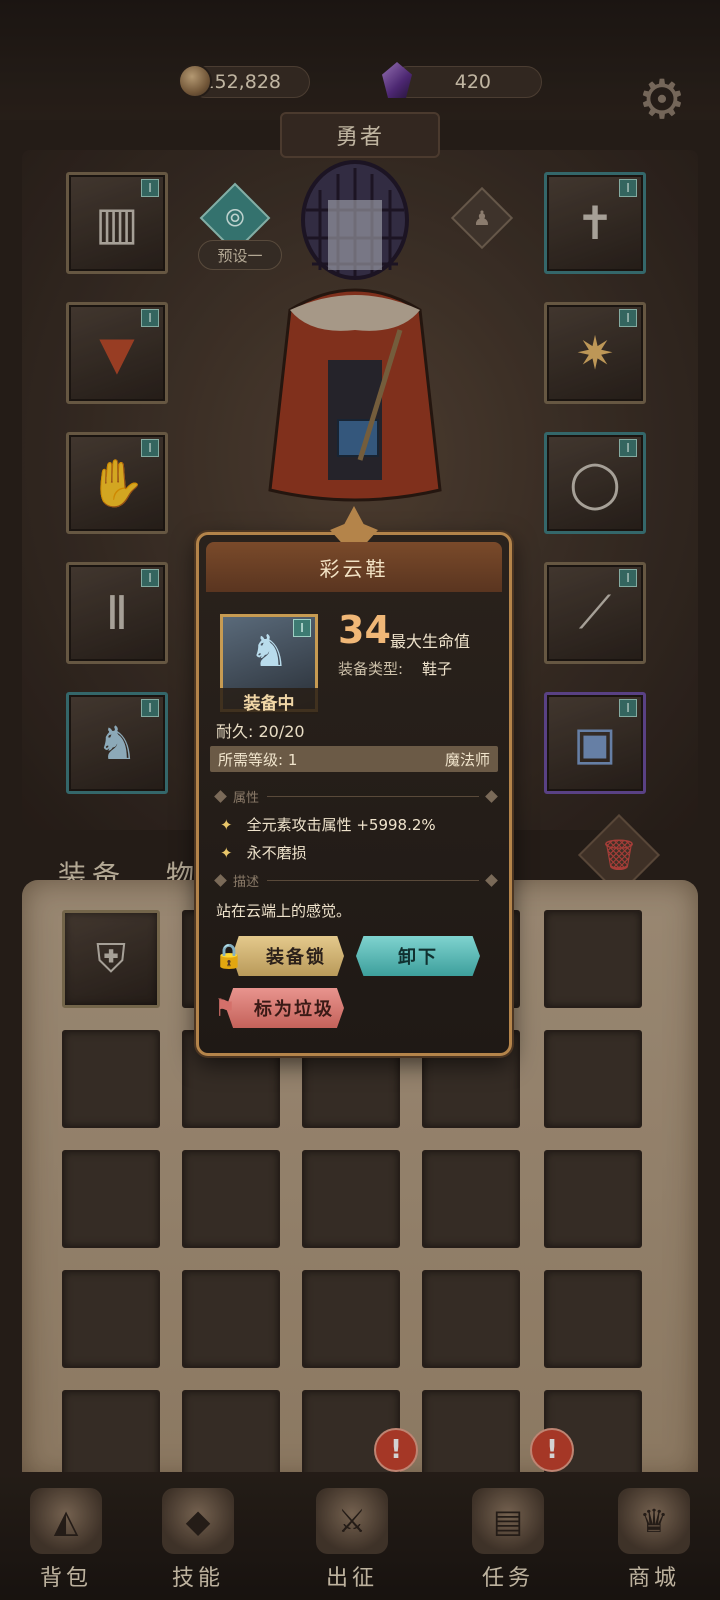 This screenshot has width=720, height=1600. I want to click on type-label: 装备类型:, so click(371, 669).